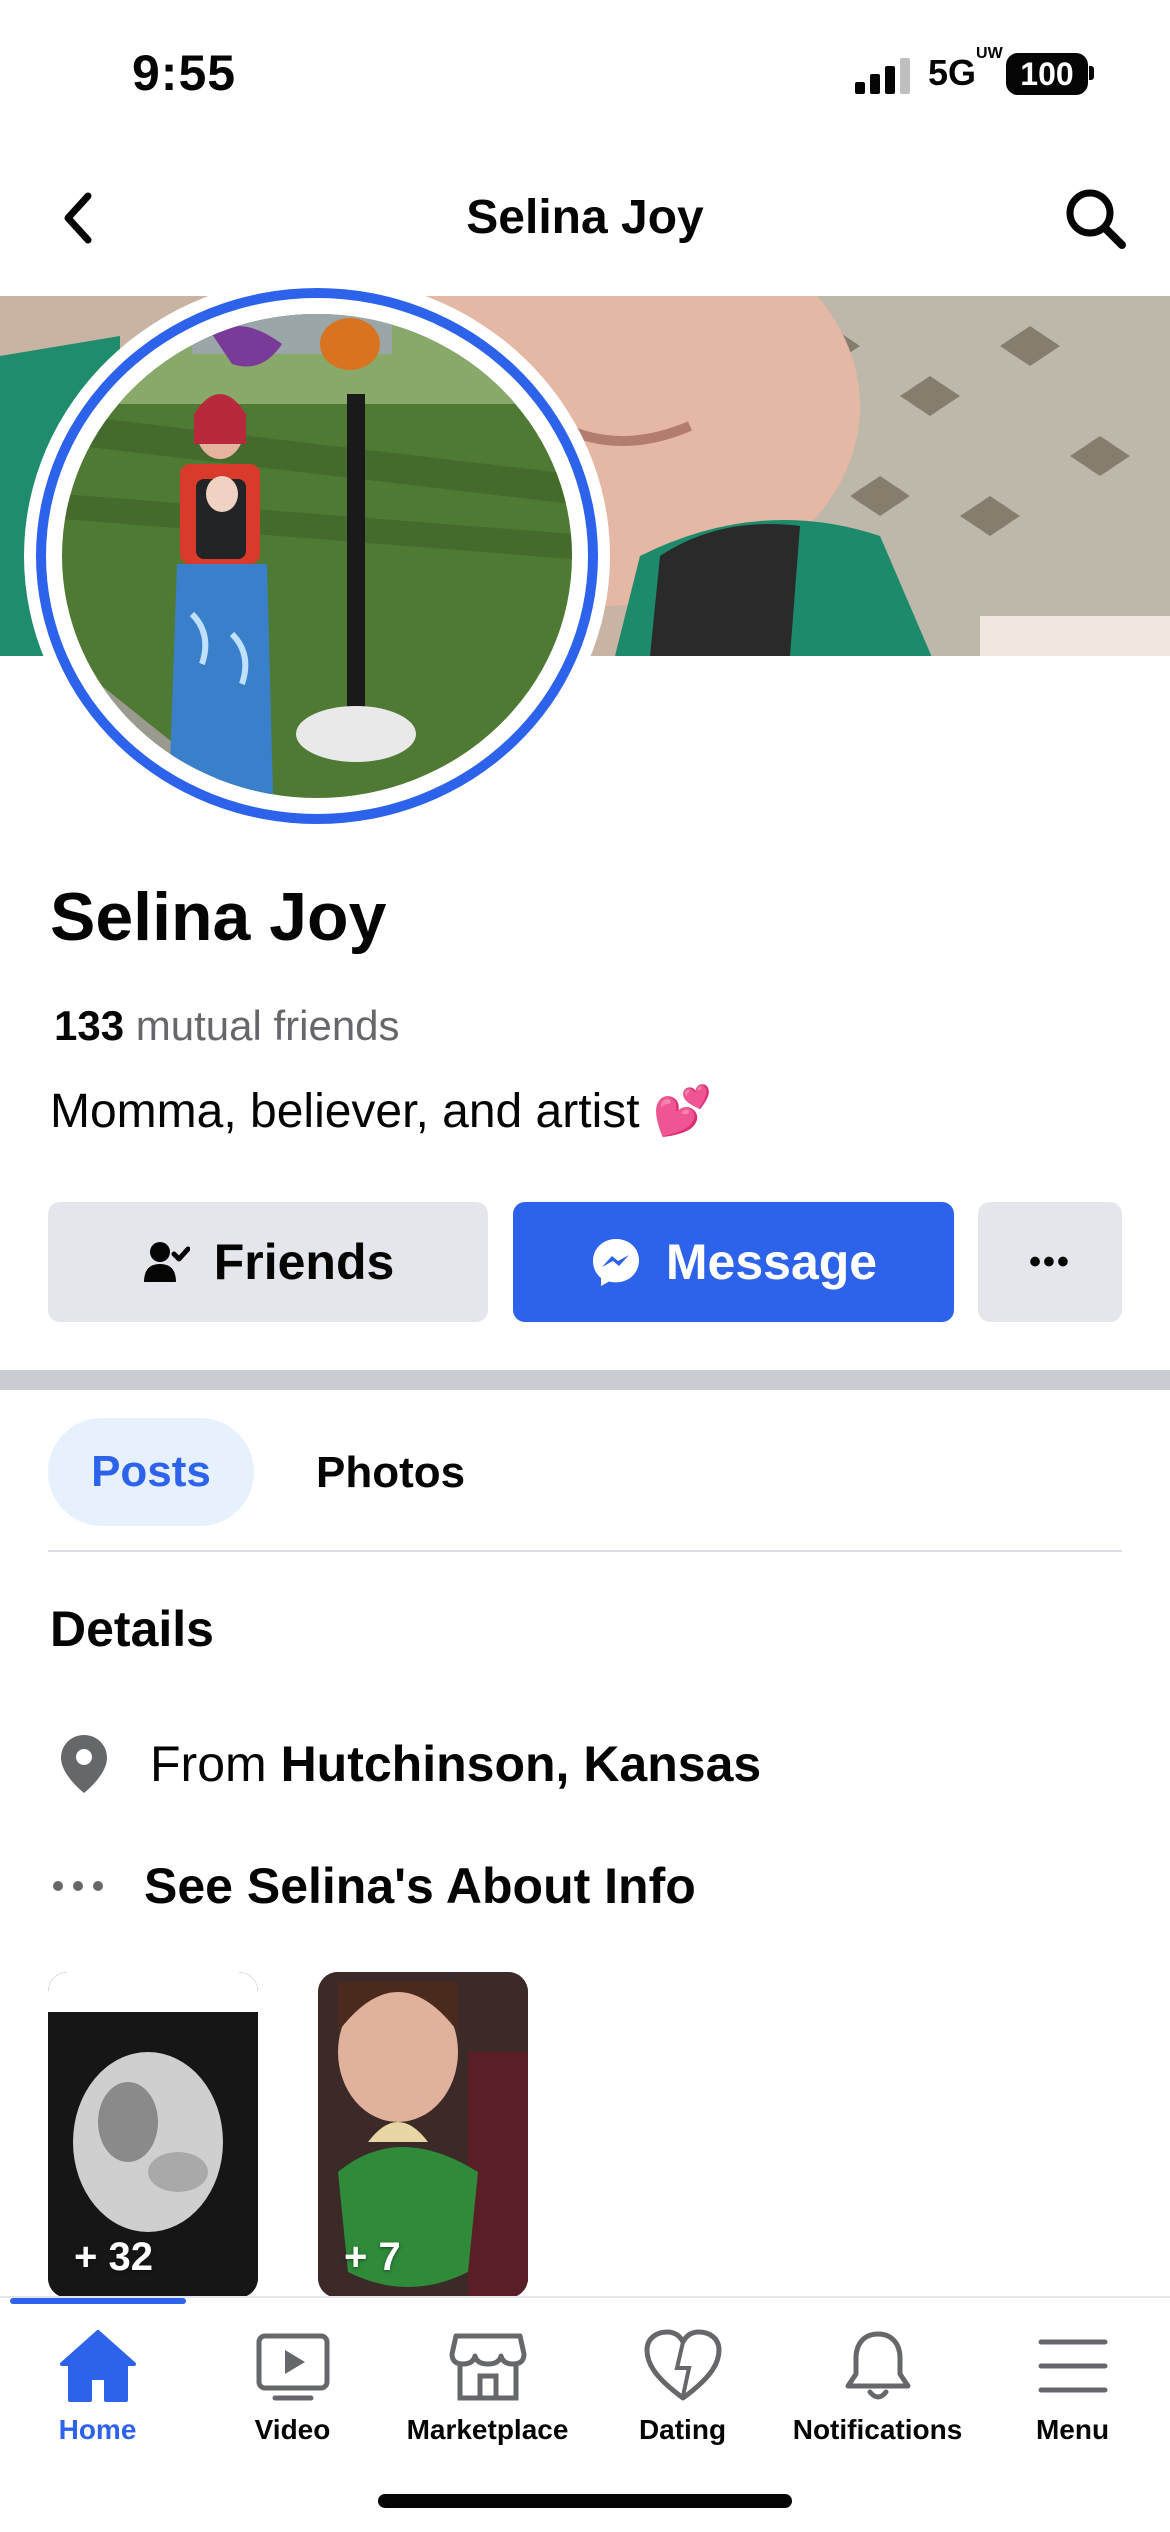  What do you see at coordinates (1047, 74) in the screenshot?
I see `battery-icon: 100` at bounding box center [1047, 74].